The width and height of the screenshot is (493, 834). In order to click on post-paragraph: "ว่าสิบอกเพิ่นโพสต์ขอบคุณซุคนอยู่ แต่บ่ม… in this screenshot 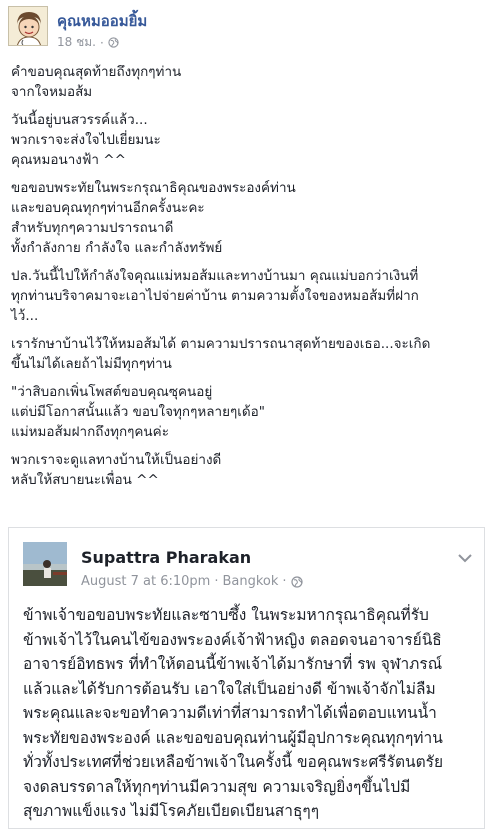, I will do `click(248, 412)`.